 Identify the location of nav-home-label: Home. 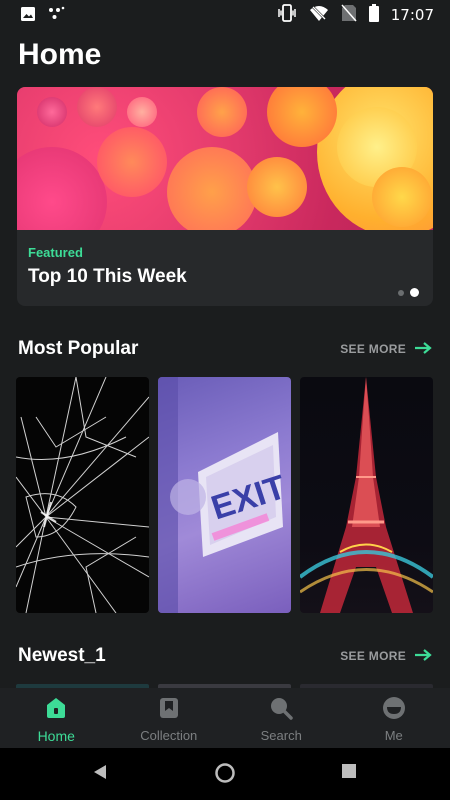
(56, 736).